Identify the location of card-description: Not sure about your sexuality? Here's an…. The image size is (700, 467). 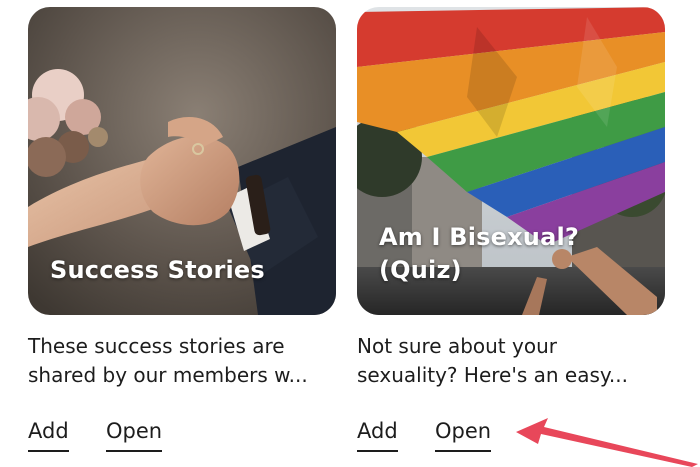
(492, 360).